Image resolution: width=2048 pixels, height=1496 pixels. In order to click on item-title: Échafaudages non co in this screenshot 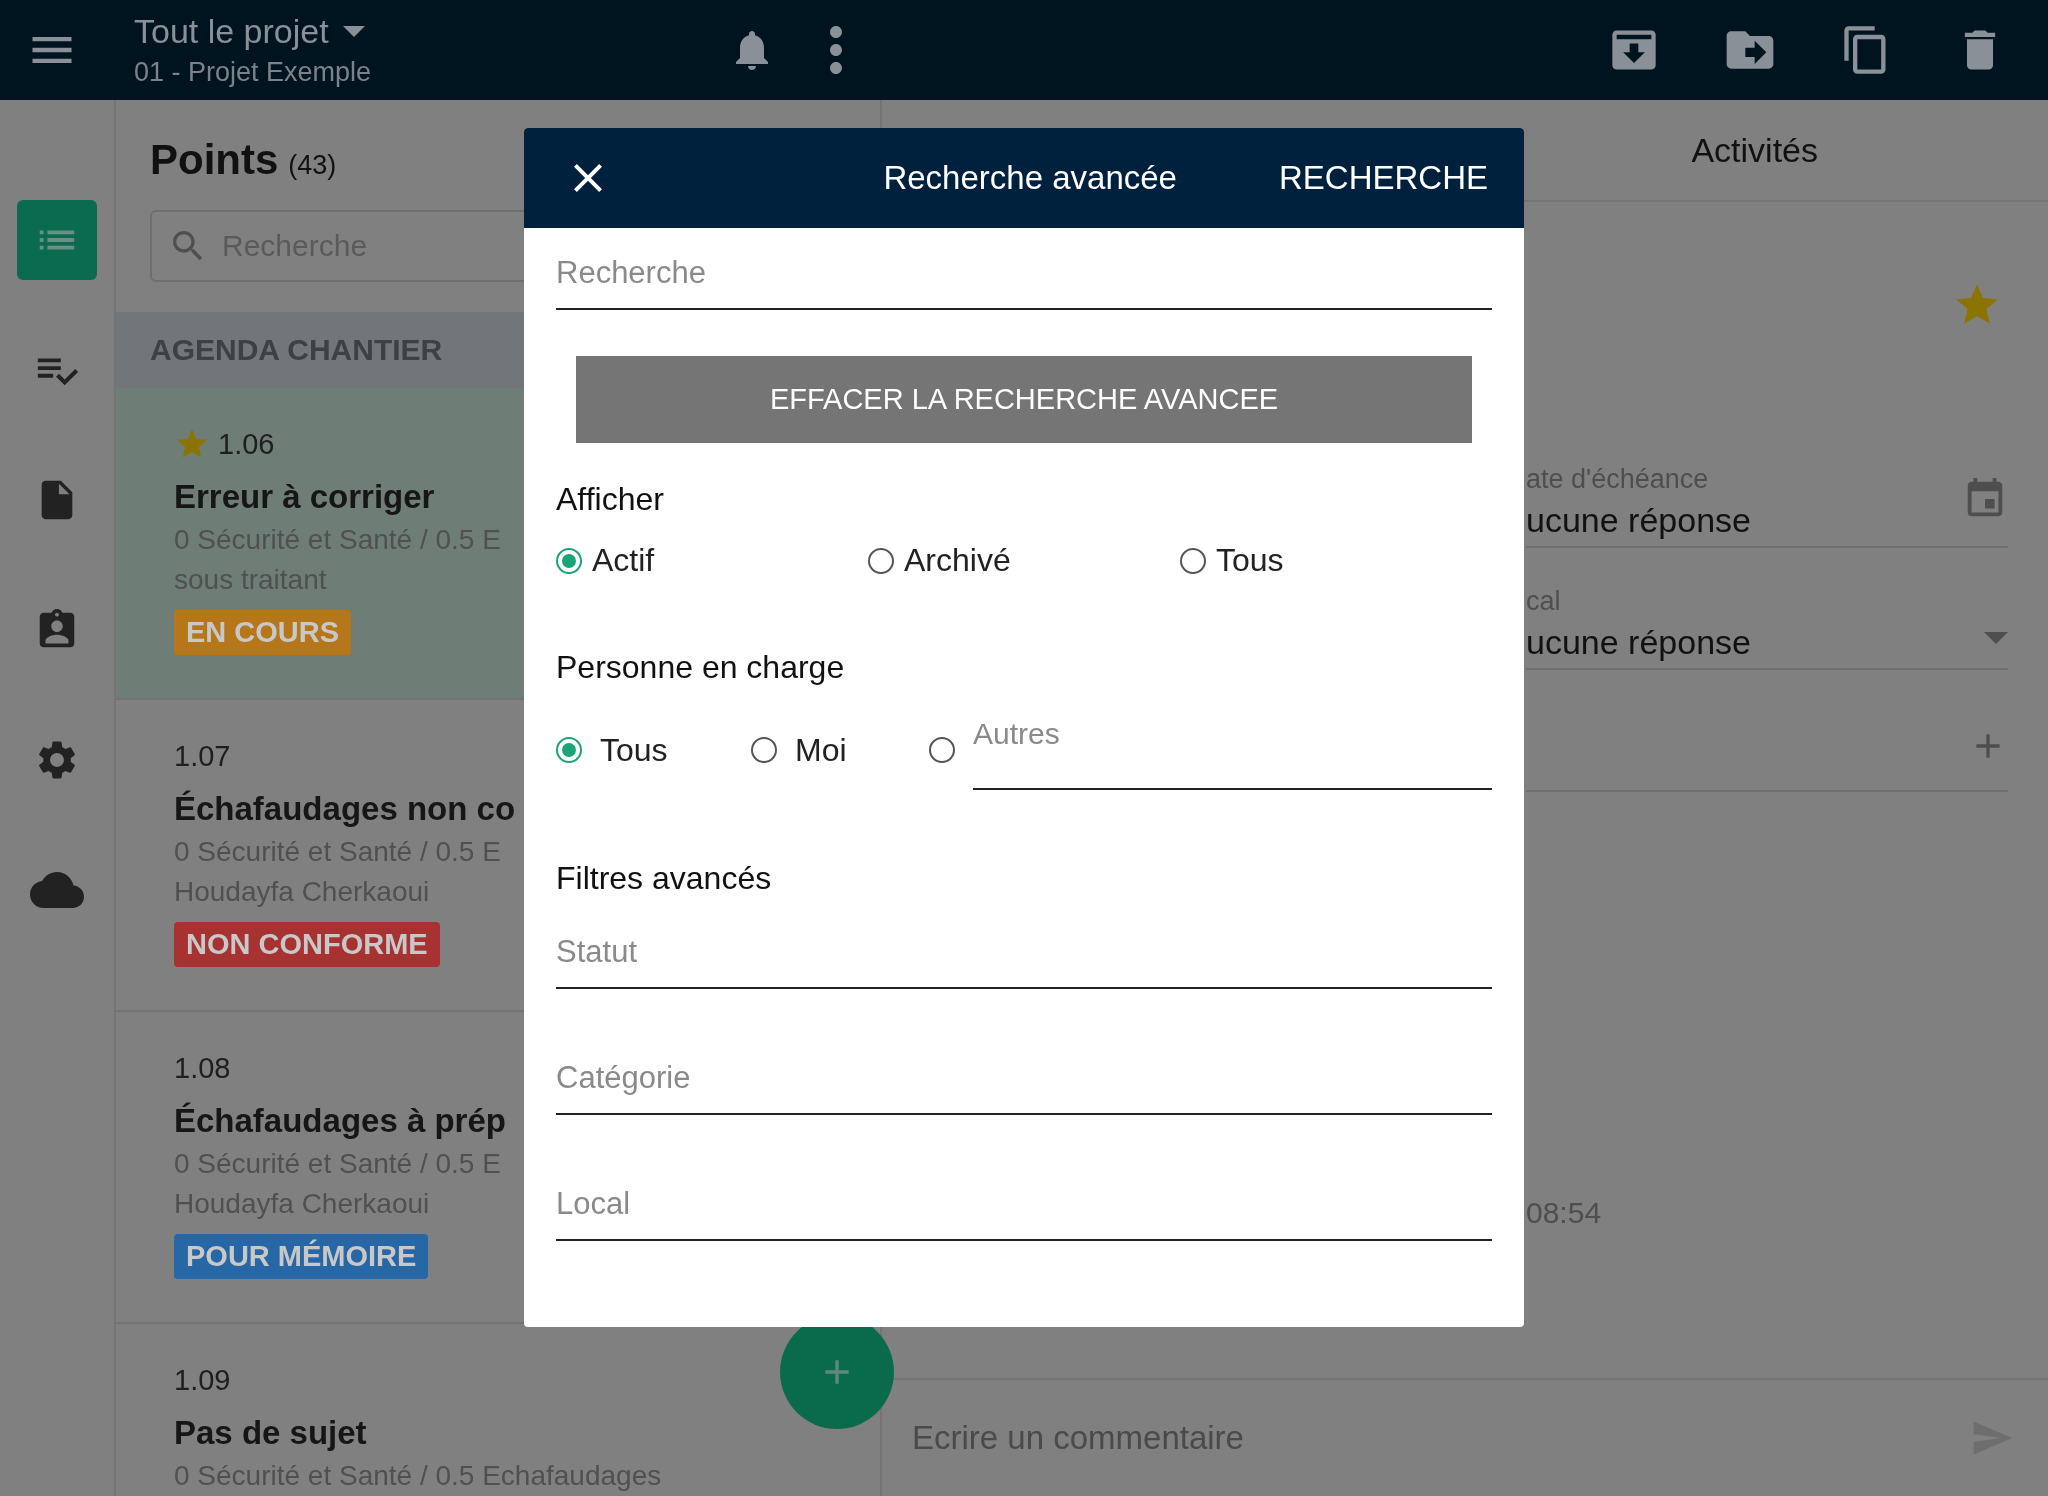, I will do `click(345, 809)`.